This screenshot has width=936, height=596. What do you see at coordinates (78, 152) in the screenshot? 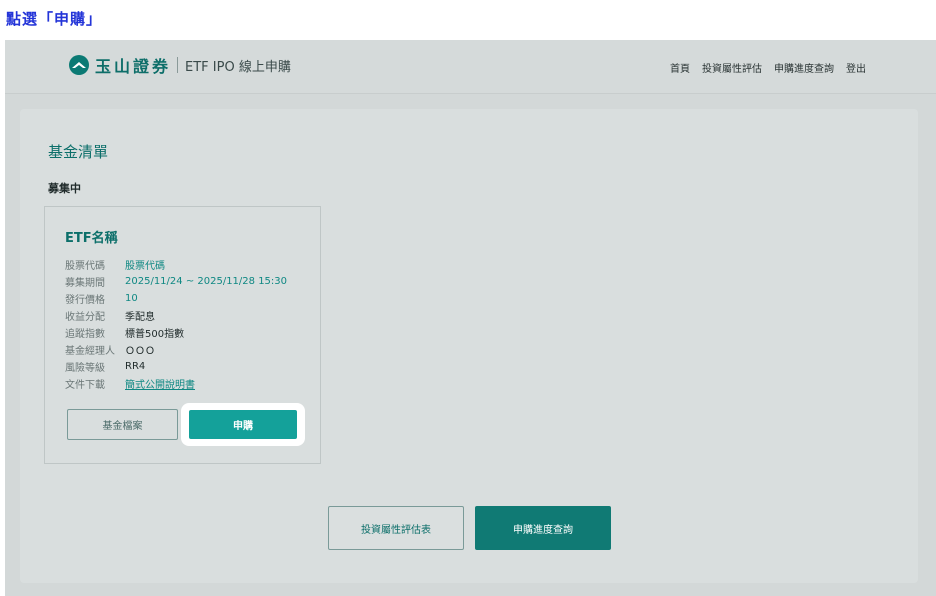
I see `page-title: 基金清單` at bounding box center [78, 152].